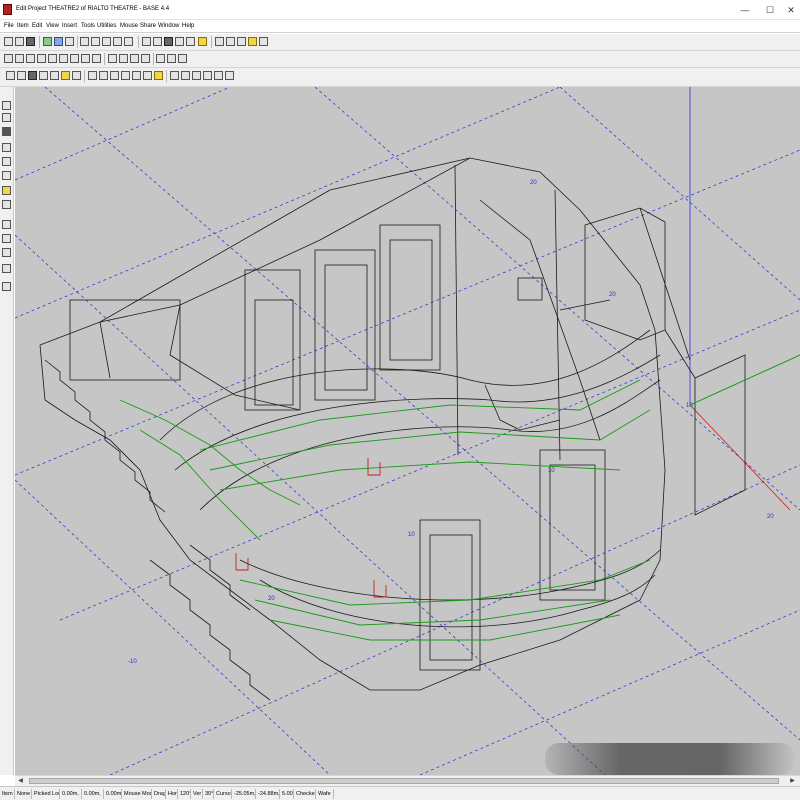 The height and width of the screenshot is (800, 800). Describe the element at coordinates (146, 41) in the screenshot. I see `grid-icon` at that location.